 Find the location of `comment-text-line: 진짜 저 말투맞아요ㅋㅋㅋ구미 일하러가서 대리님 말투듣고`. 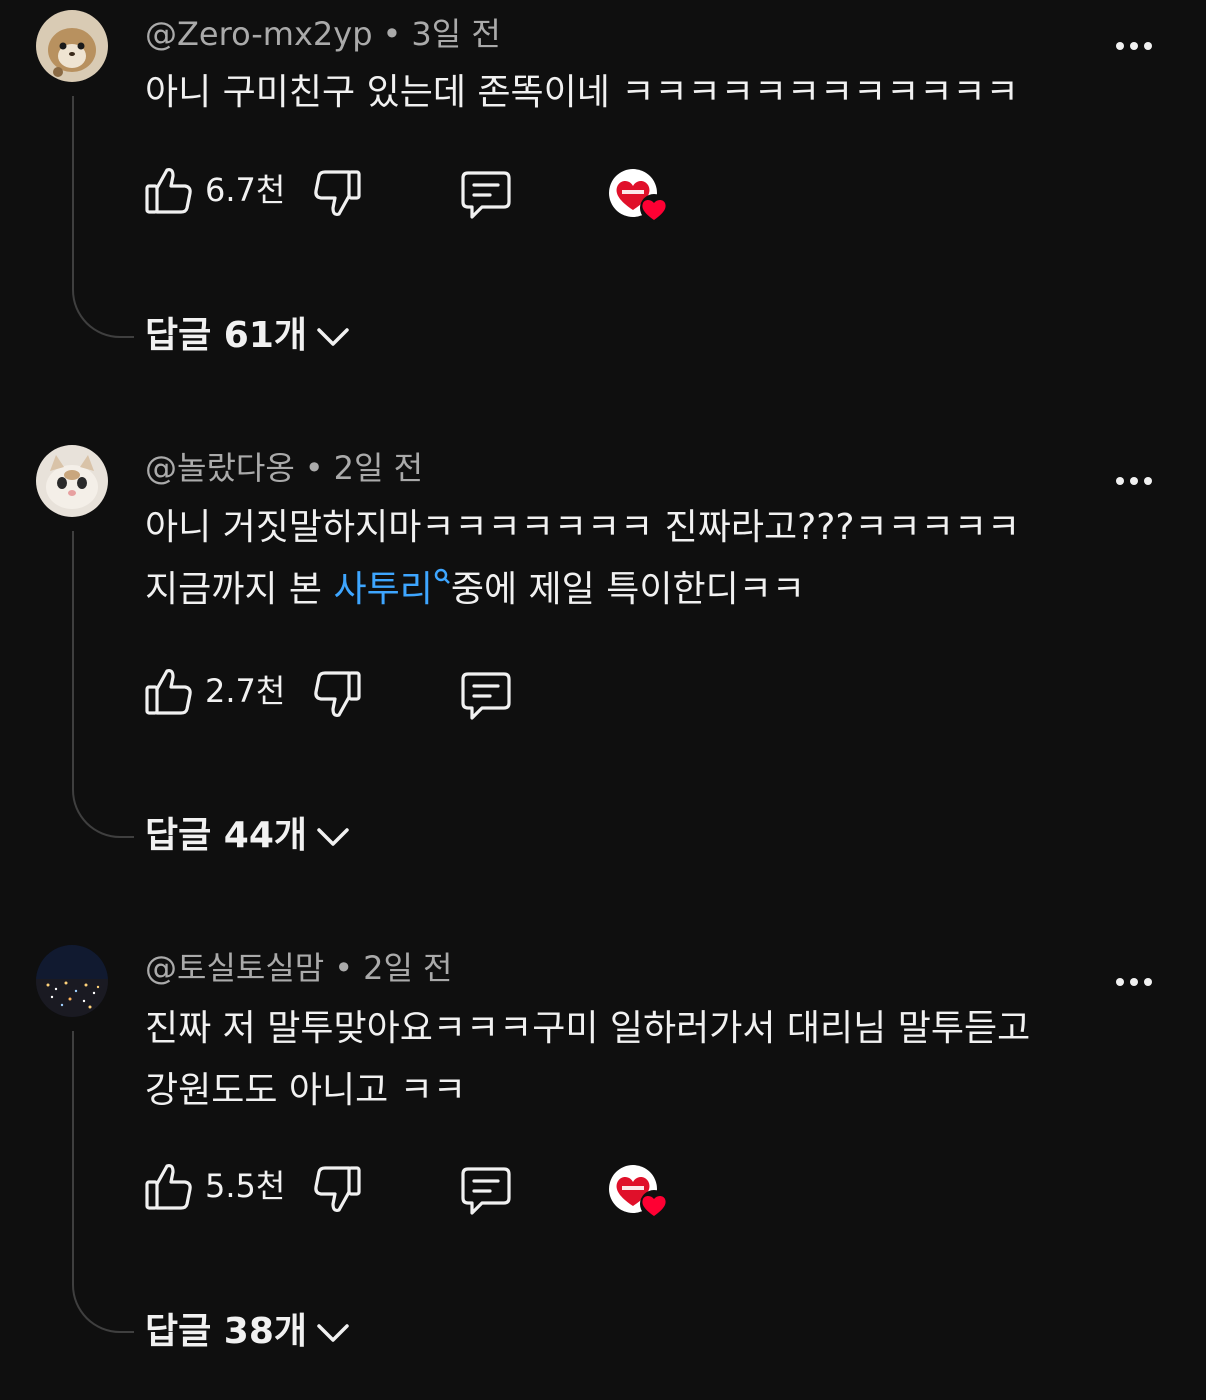

comment-text-line: 진짜 저 말투맞아요ㅋㅋㅋ구미 일하러가서 대리님 말투듣고 is located at coordinates (588, 1028).